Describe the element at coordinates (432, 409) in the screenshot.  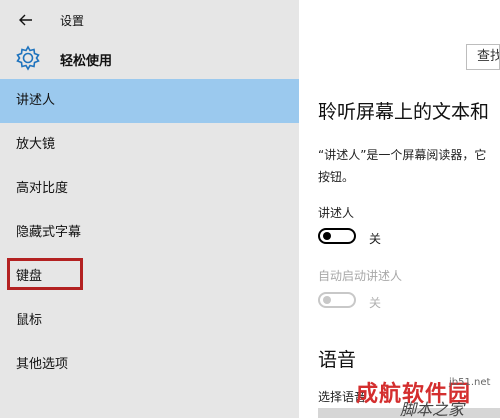
I see `watermark-name: 脚本之家` at that location.